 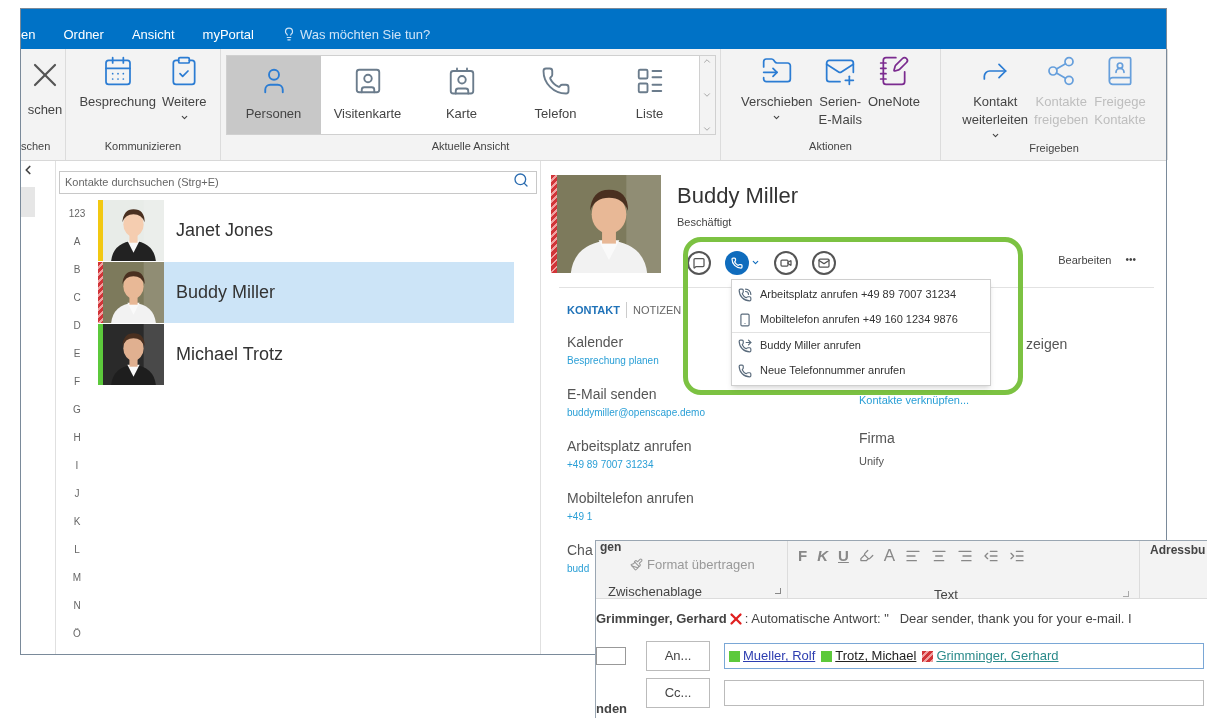 What do you see at coordinates (77, 326) in the screenshot?
I see `index-letter: D` at bounding box center [77, 326].